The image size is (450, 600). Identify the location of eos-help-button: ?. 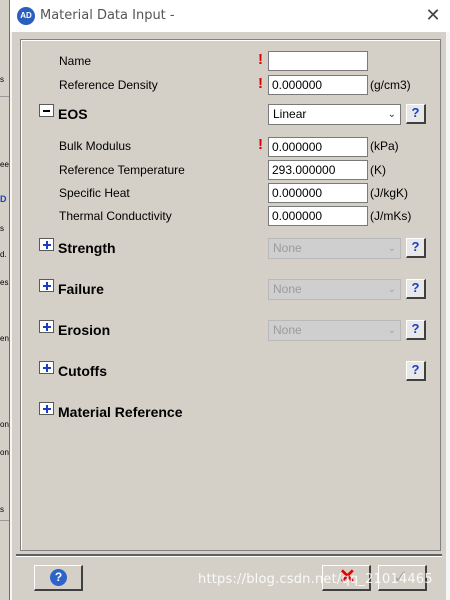
(416, 114).